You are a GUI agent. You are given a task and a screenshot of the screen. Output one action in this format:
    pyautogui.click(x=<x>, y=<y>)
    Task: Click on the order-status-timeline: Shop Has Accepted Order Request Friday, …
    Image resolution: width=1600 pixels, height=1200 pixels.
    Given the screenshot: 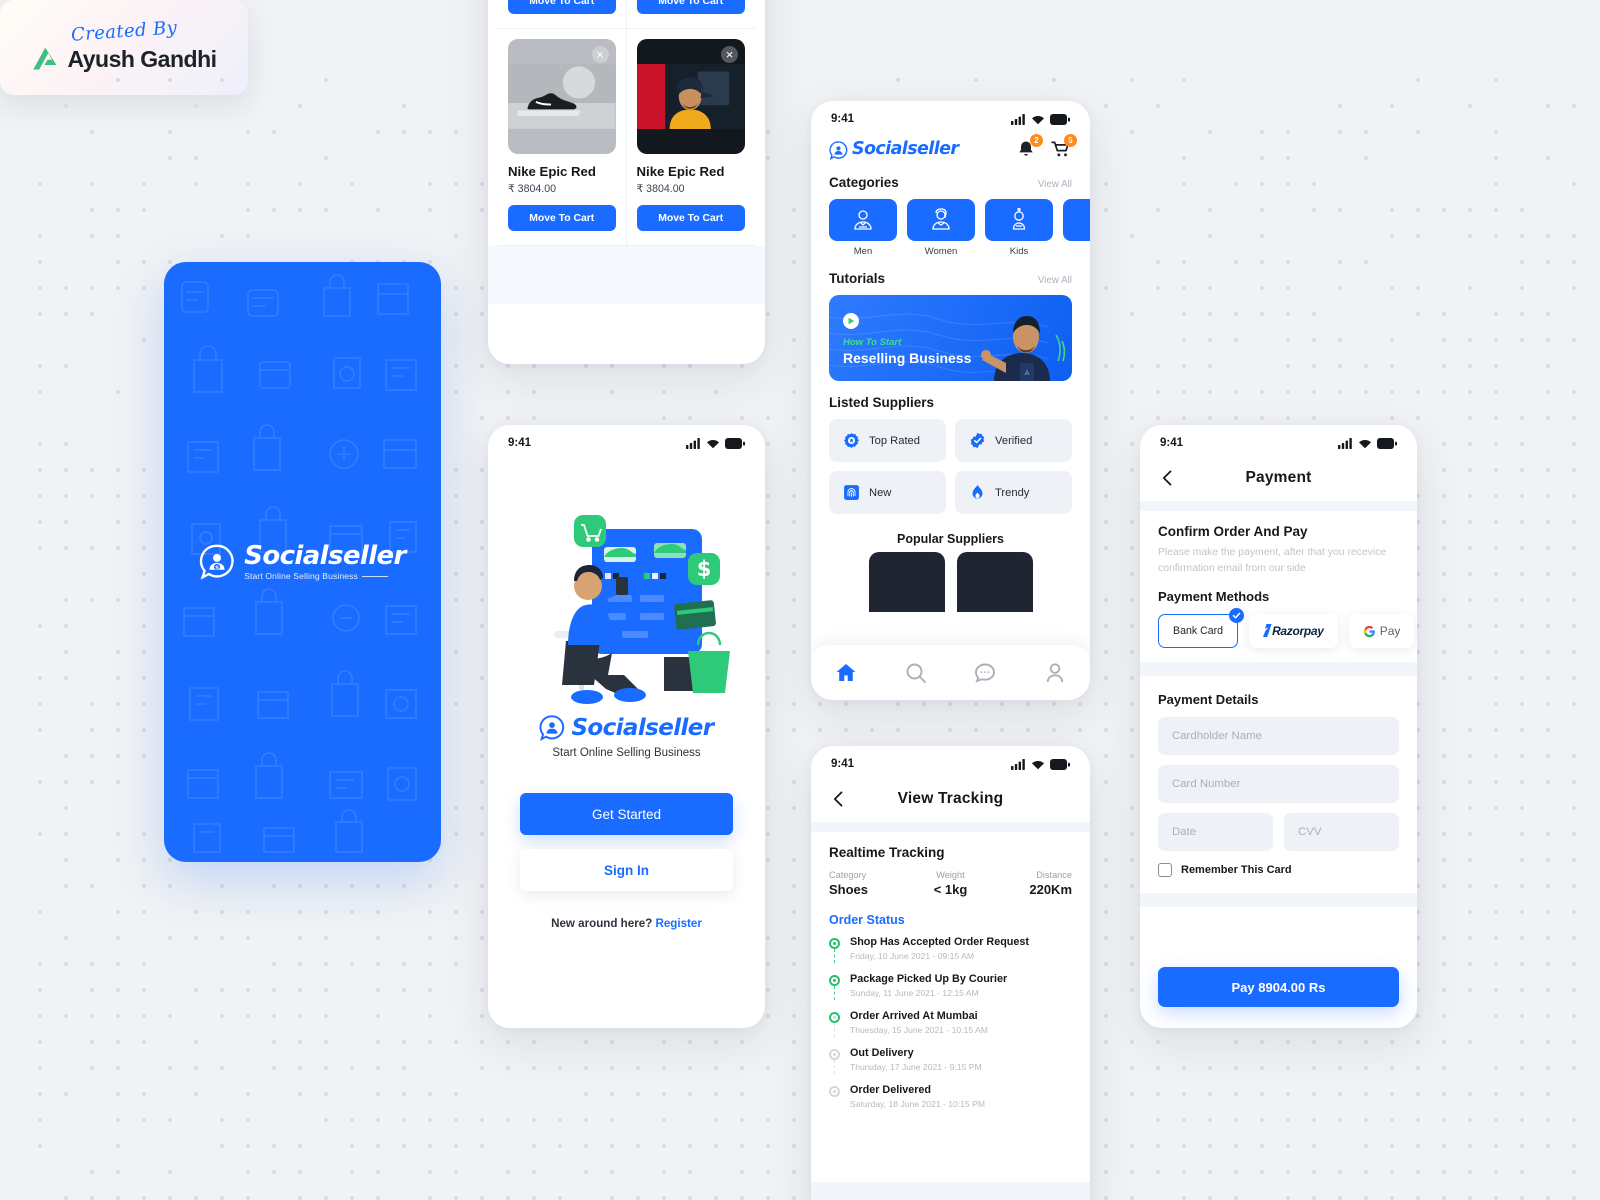 What is the action you would take?
    pyautogui.click(x=950, y=1028)
    